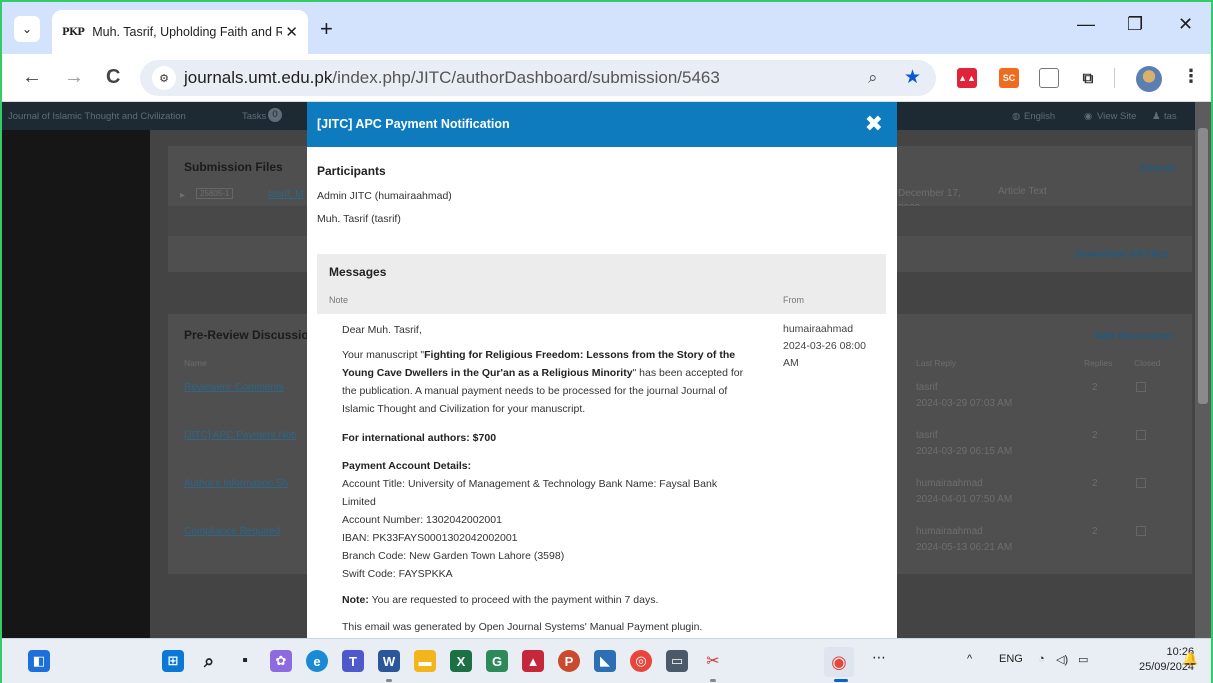  I want to click on close-window-button: ✕, so click(1185, 24).